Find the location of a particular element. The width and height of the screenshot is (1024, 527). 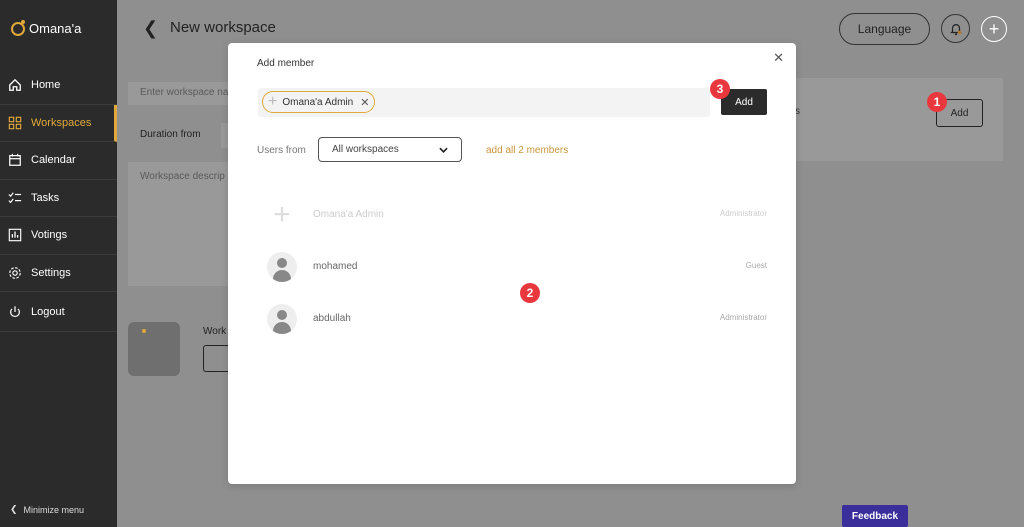

sidebar-item-label: Settings is located at coordinates (51, 272).